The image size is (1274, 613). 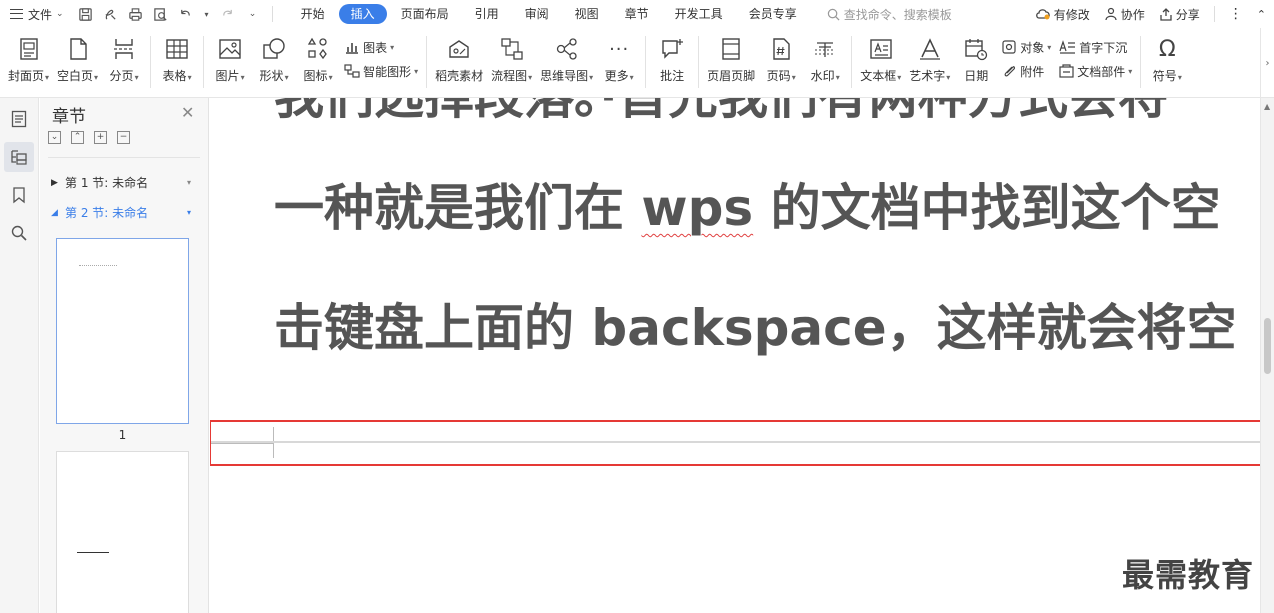 I want to click on tab-developer: 开发工具, so click(x=699, y=14).